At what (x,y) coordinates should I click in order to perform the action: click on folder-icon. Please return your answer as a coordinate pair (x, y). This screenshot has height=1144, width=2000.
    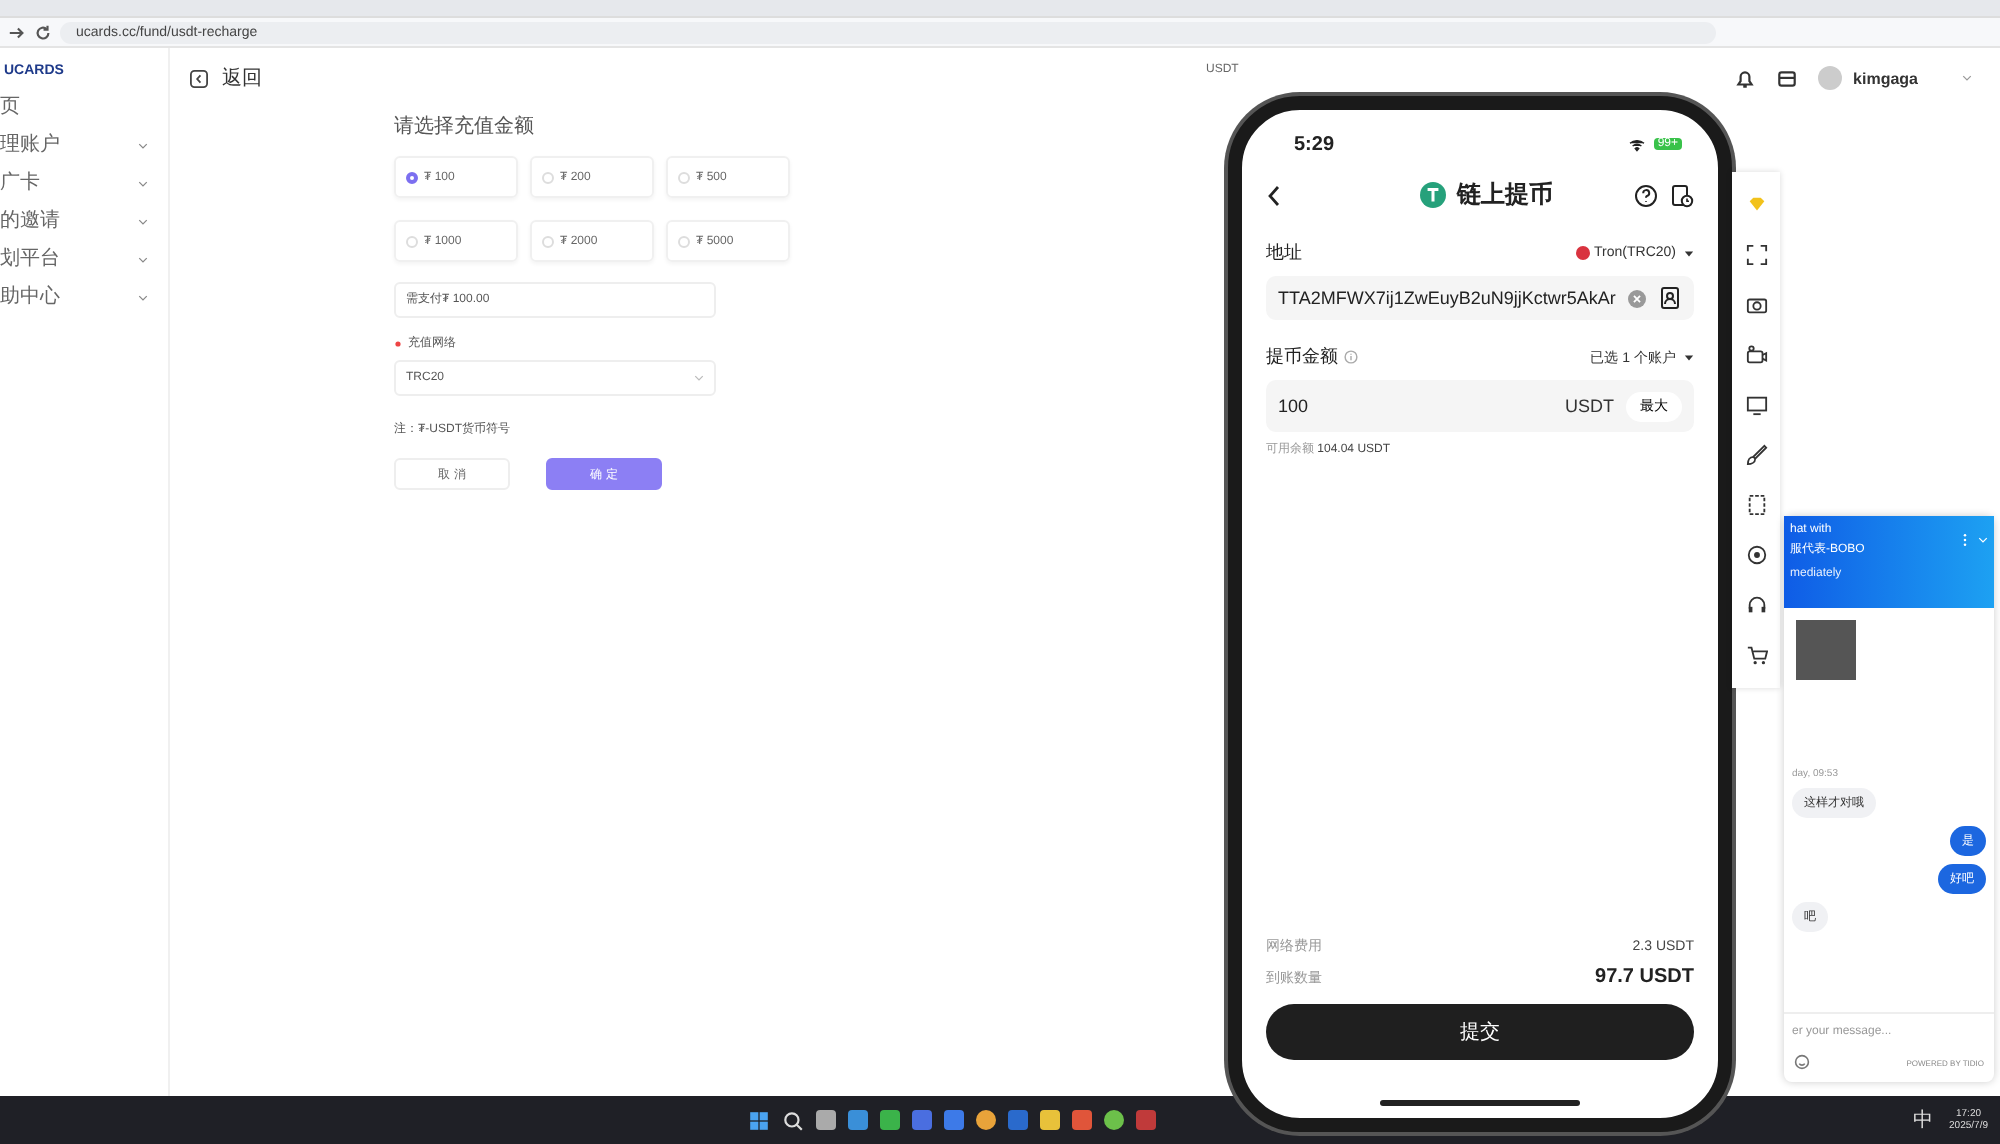
    Looking at the image, I should click on (1050, 1120).